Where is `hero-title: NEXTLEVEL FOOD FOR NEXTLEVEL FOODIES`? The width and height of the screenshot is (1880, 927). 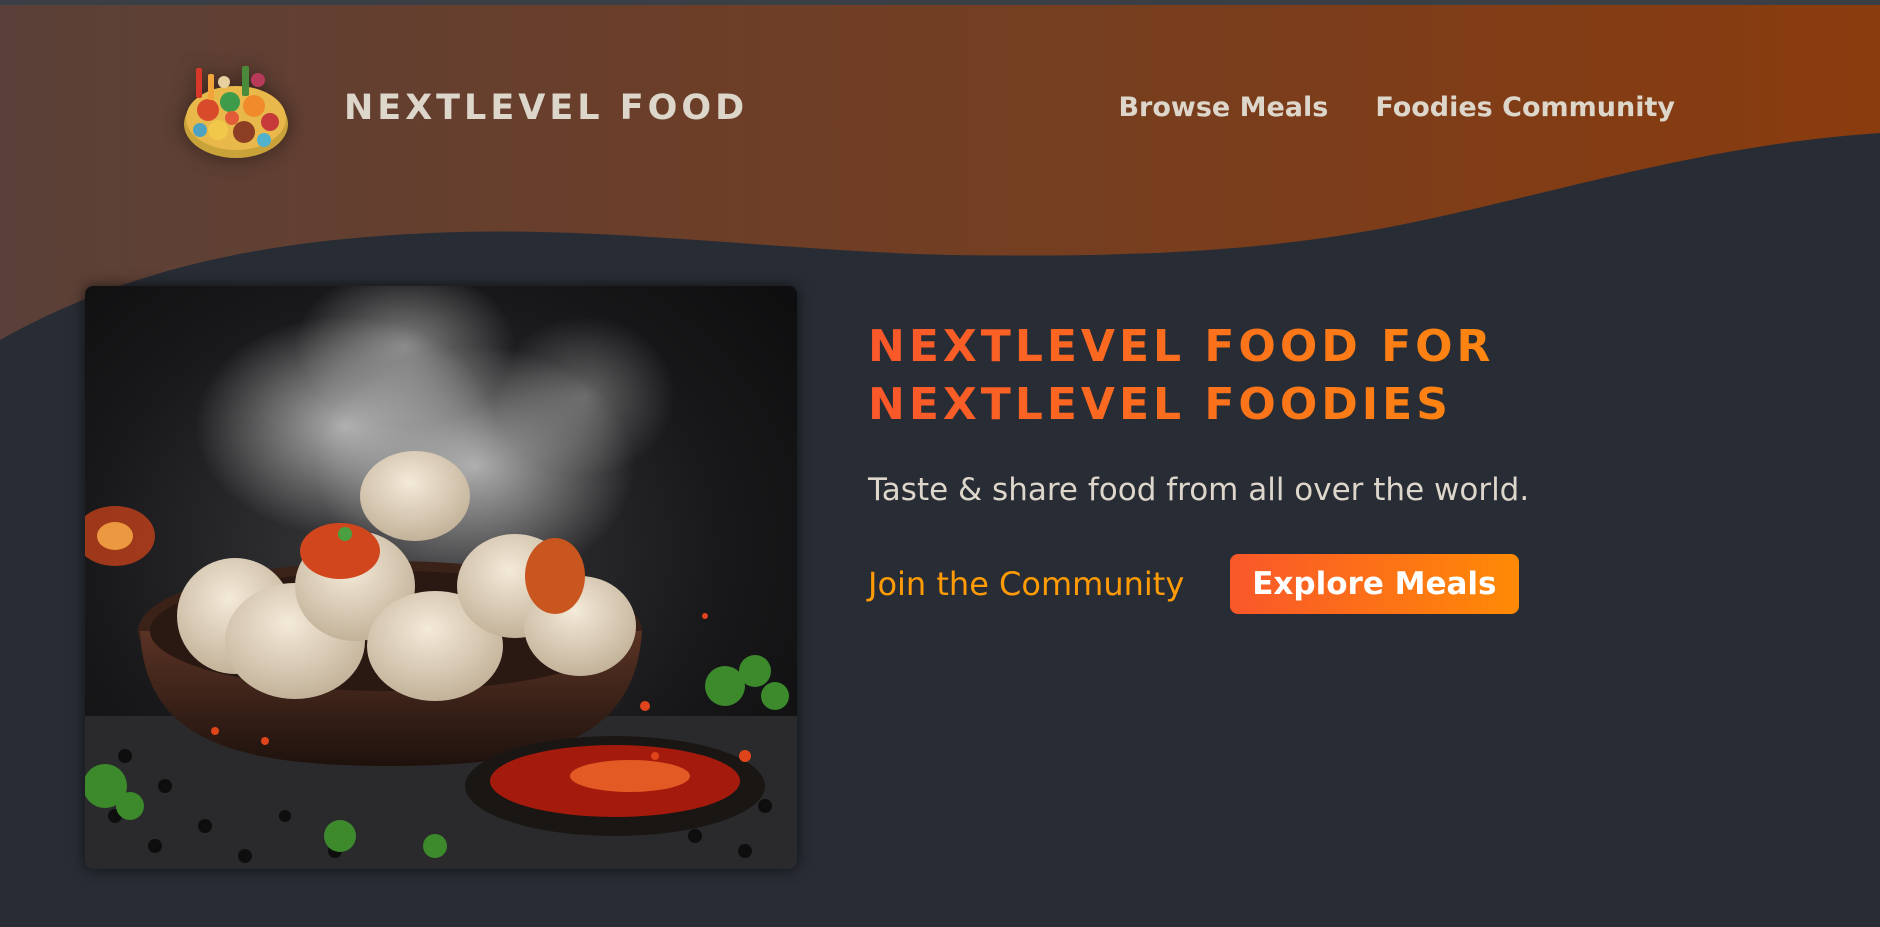
hero-title: NEXTLEVEL FOOD FOR NEXTLEVEL FOODIES is located at coordinates (1318, 376).